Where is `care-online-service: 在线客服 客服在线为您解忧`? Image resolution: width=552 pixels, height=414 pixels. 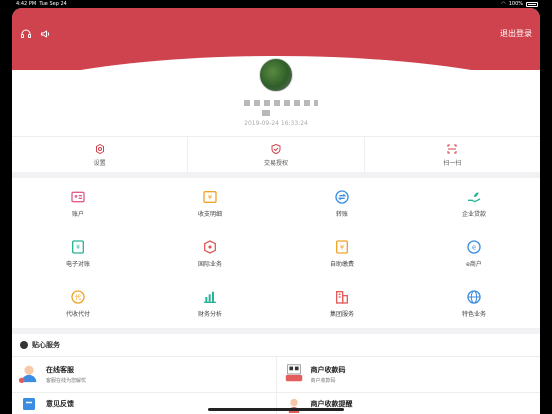 care-online-service: 在线客服 客服在线为您解忧 is located at coordinates (144, 374).